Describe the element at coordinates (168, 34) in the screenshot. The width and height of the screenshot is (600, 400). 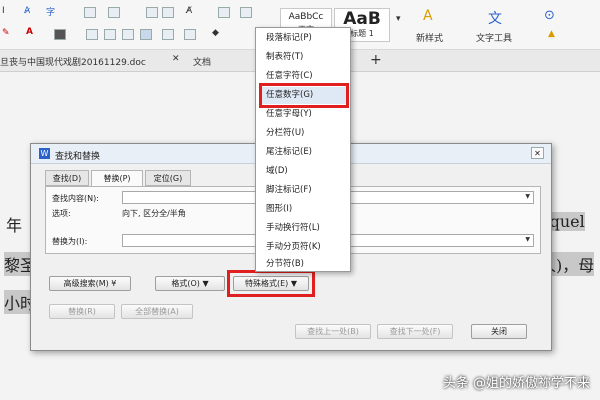
I see `distributed-icon` at that location.